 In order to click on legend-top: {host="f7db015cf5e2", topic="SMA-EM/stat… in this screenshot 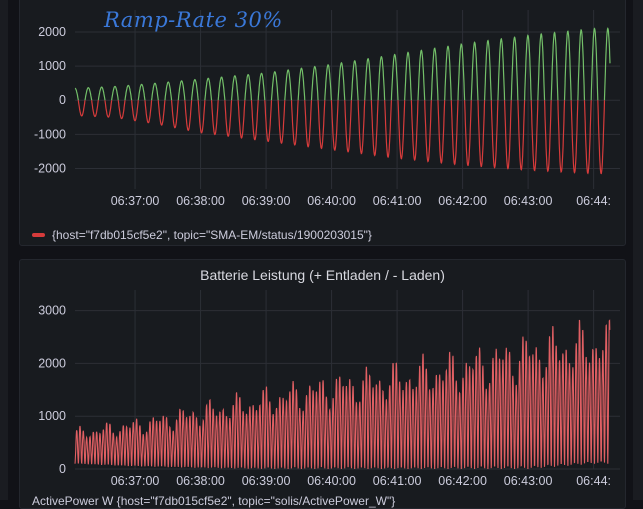, I will do `click(202, 235)`.